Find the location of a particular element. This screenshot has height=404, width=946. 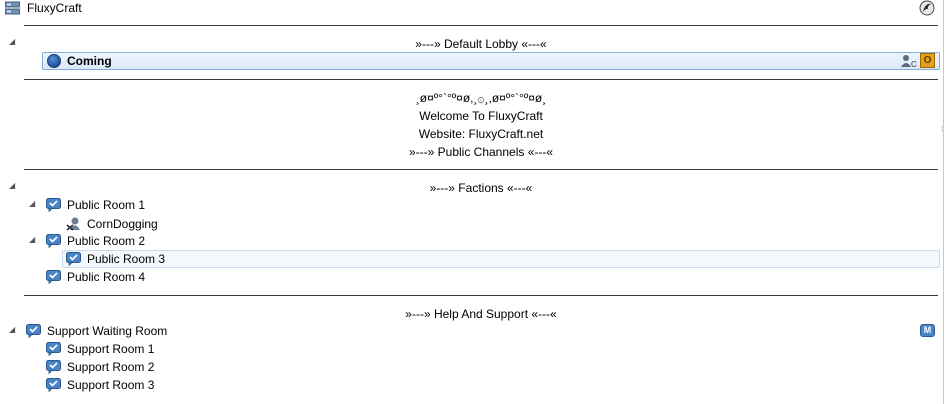

client-away-icon is located at coordinates (73, 224).